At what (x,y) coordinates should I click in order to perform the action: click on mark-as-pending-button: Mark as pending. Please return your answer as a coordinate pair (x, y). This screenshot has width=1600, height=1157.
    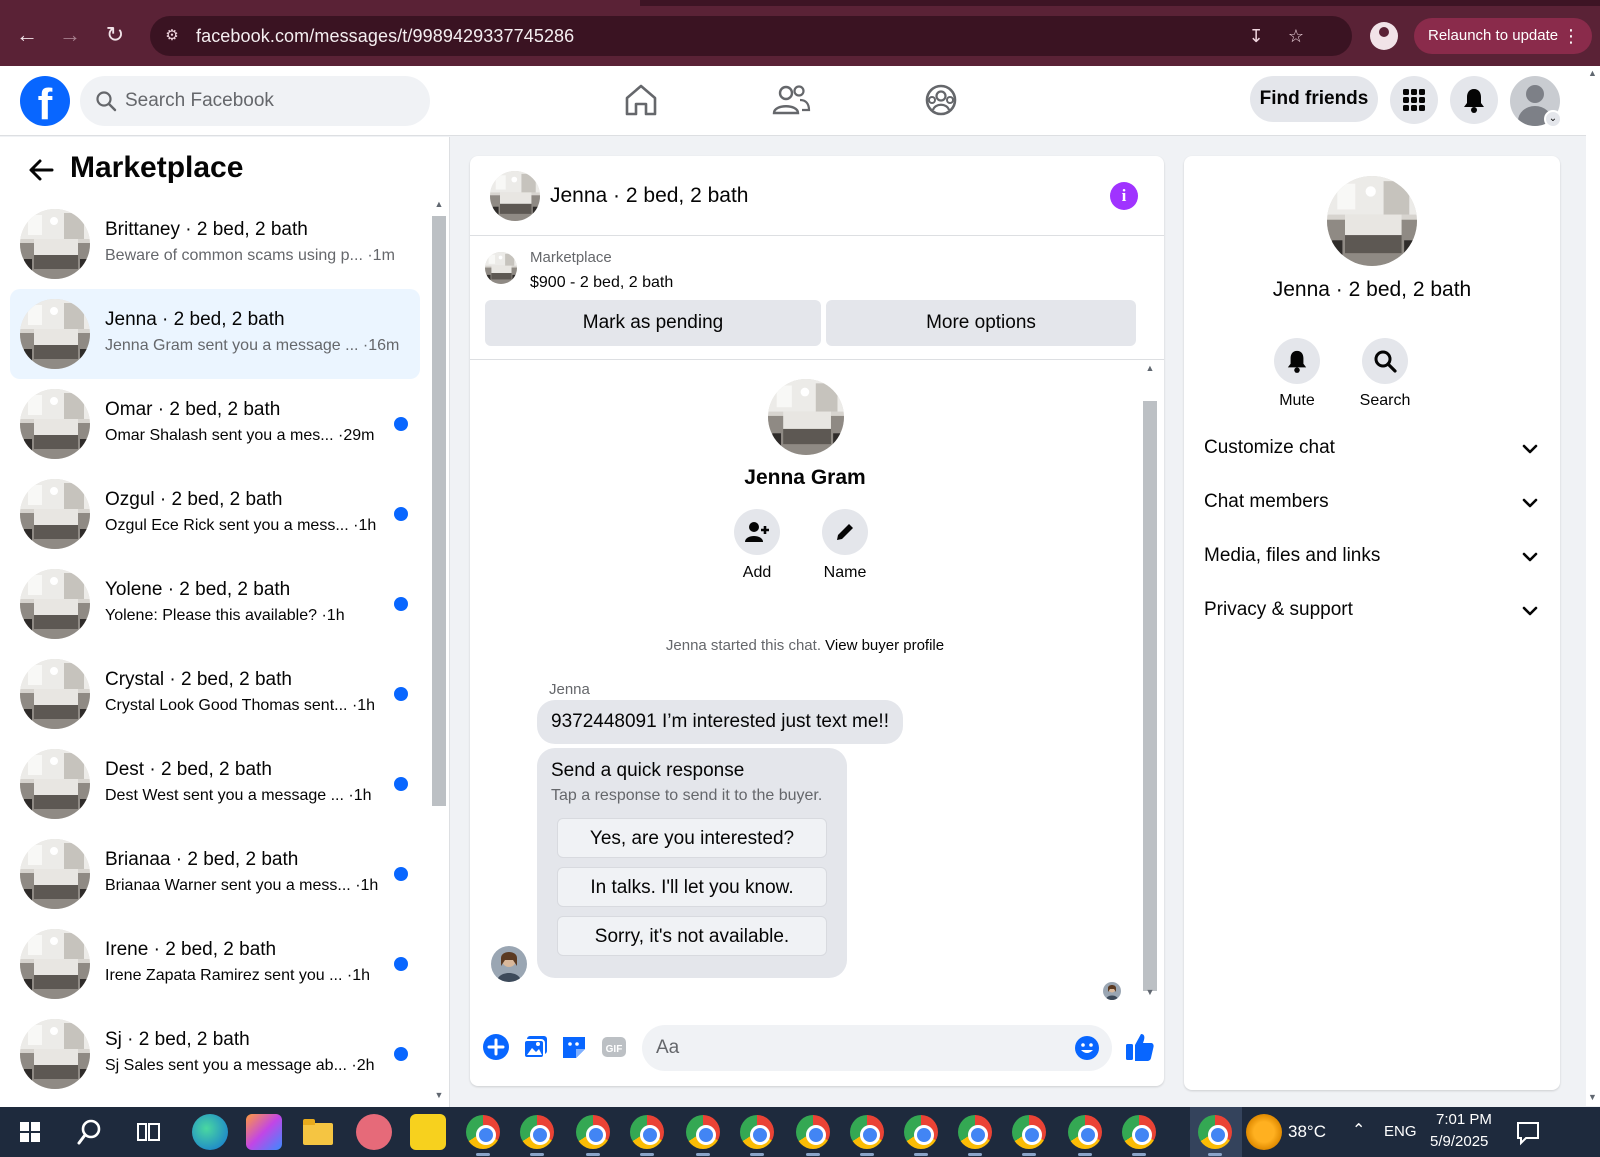
    Looking at the image, I should click on (653, 323).